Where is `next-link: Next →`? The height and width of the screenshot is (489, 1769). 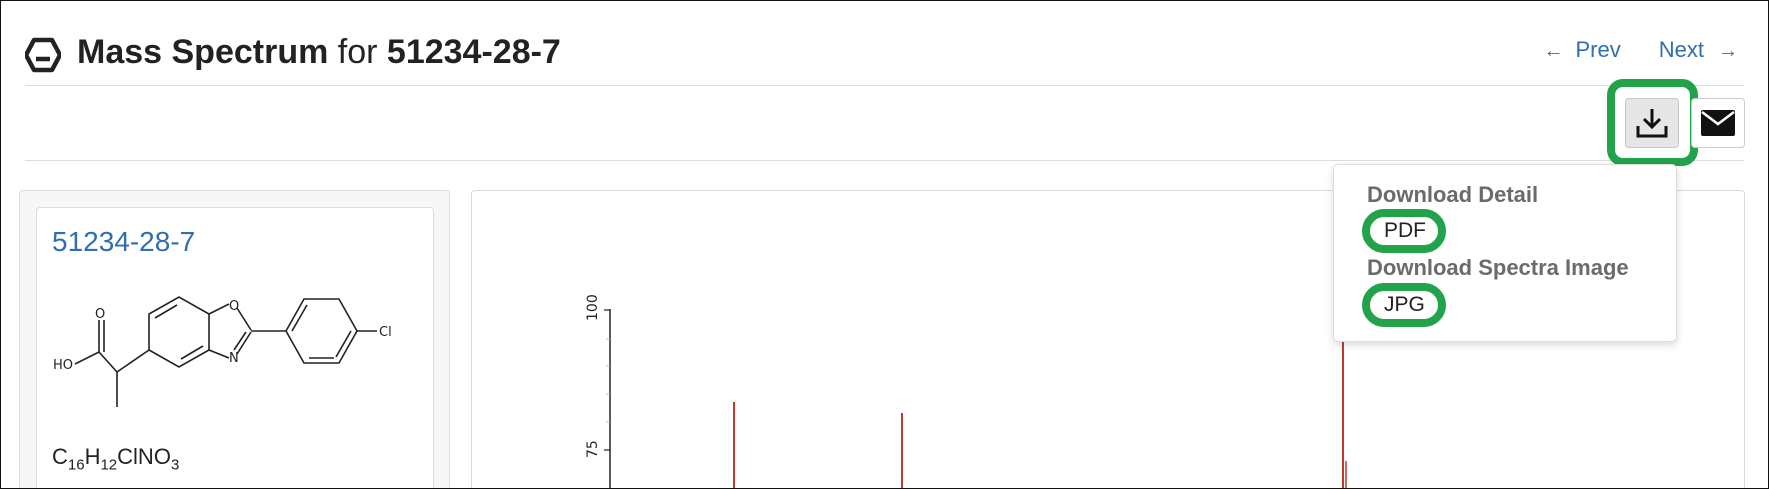
next-link: Next → is located at coordinates (1698, 49).